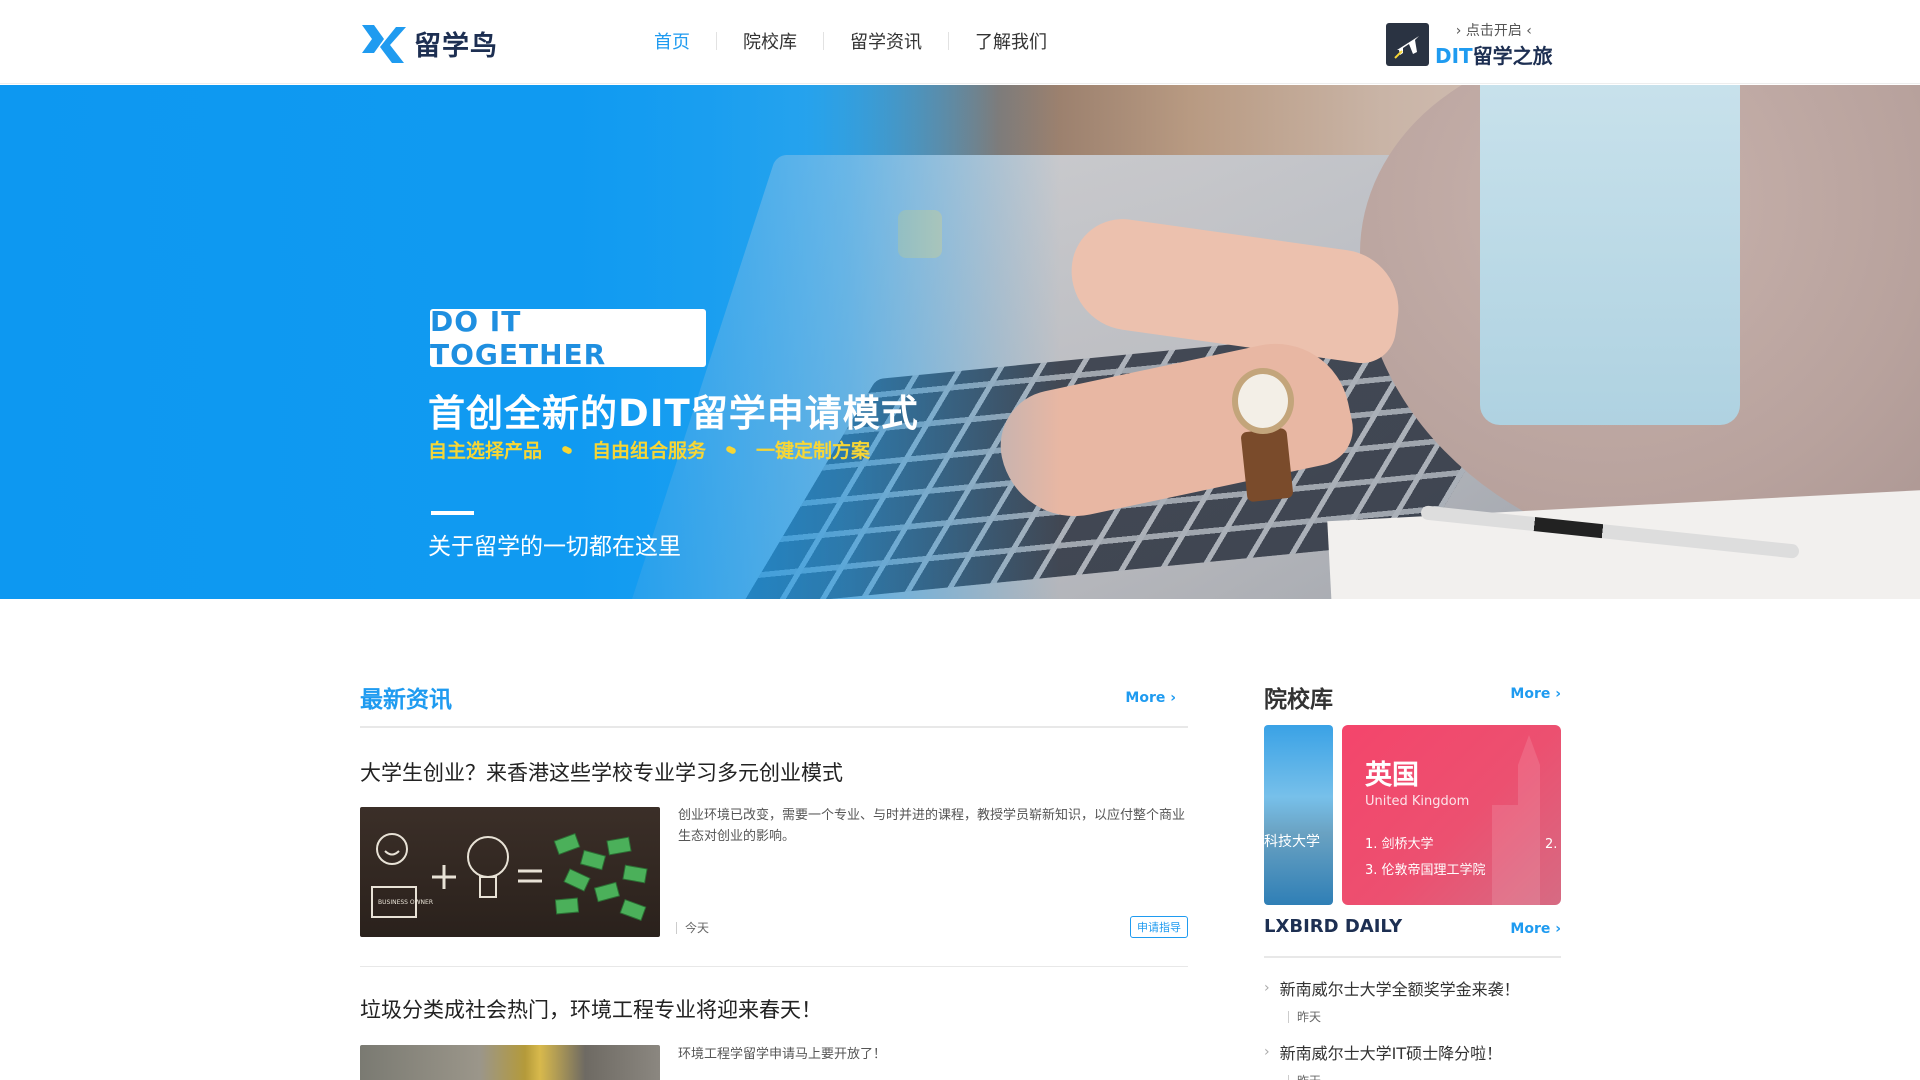 This screenshot has width=1920, height=1080. I want to click on entrepreneur-chalk-illustration: BUSINESS OWNER, so click(509, 877).